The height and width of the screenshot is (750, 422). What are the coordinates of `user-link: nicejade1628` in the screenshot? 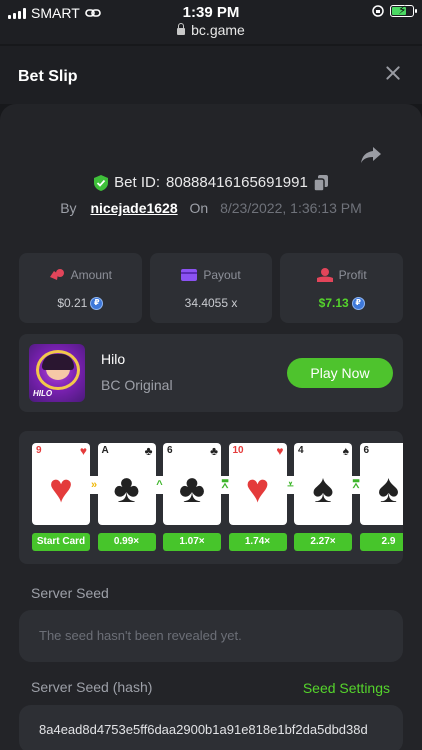 It's located at (133, 208).